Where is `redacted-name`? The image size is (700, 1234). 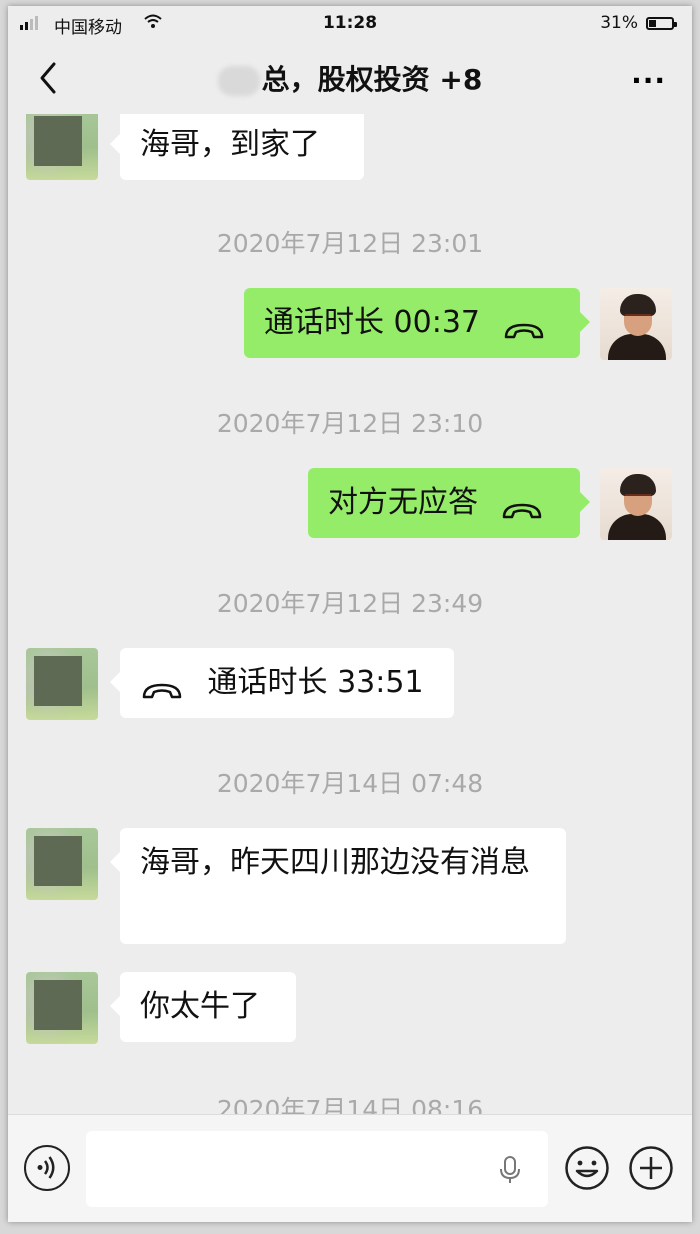 redacted-name is located at coordinates (238, 81).